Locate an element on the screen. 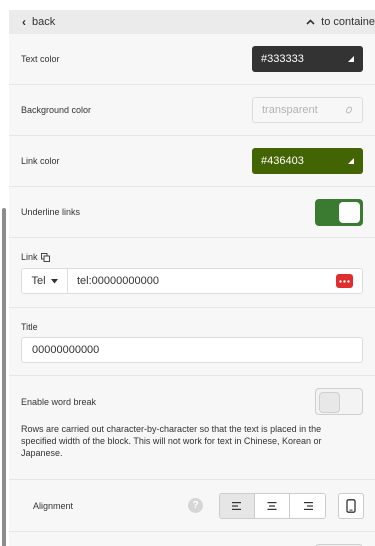 This screenshot has width=375, height=546. alignment-button-group is located at coordinates (272, 505).